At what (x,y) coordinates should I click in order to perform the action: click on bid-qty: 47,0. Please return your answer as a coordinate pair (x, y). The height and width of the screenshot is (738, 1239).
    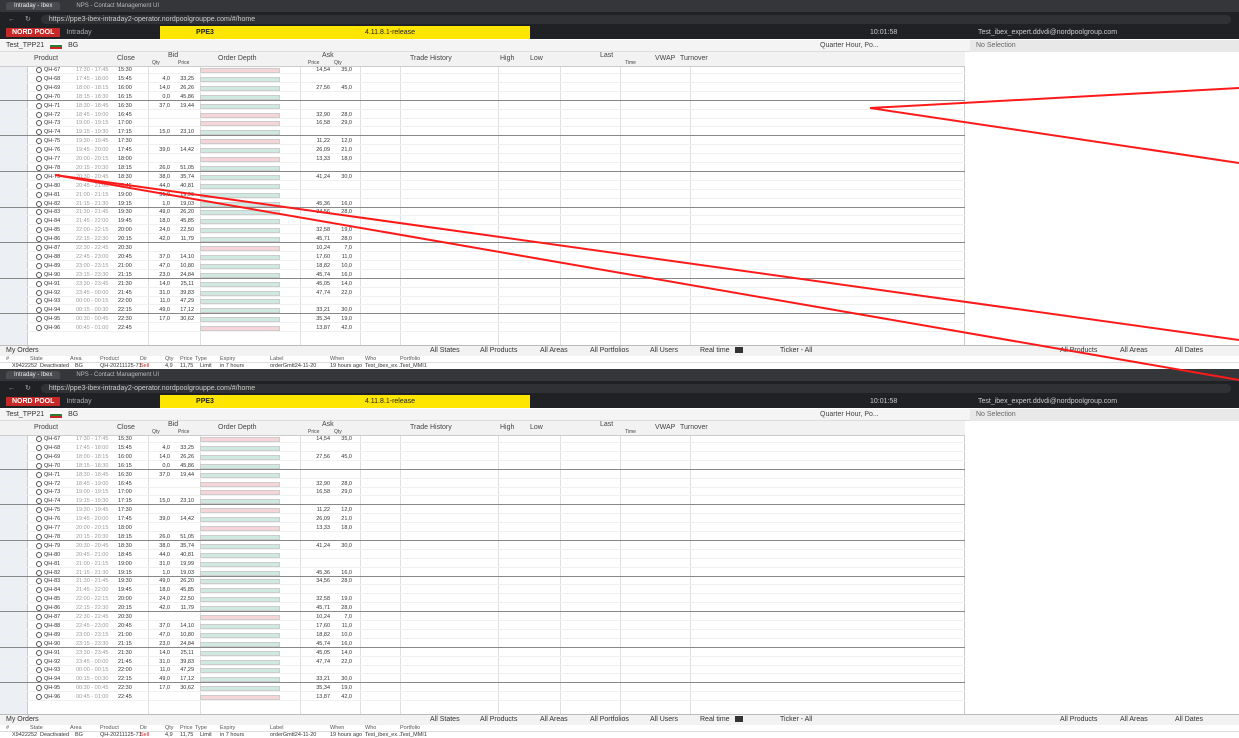
    Looking at the image, I should click on (160, 266).